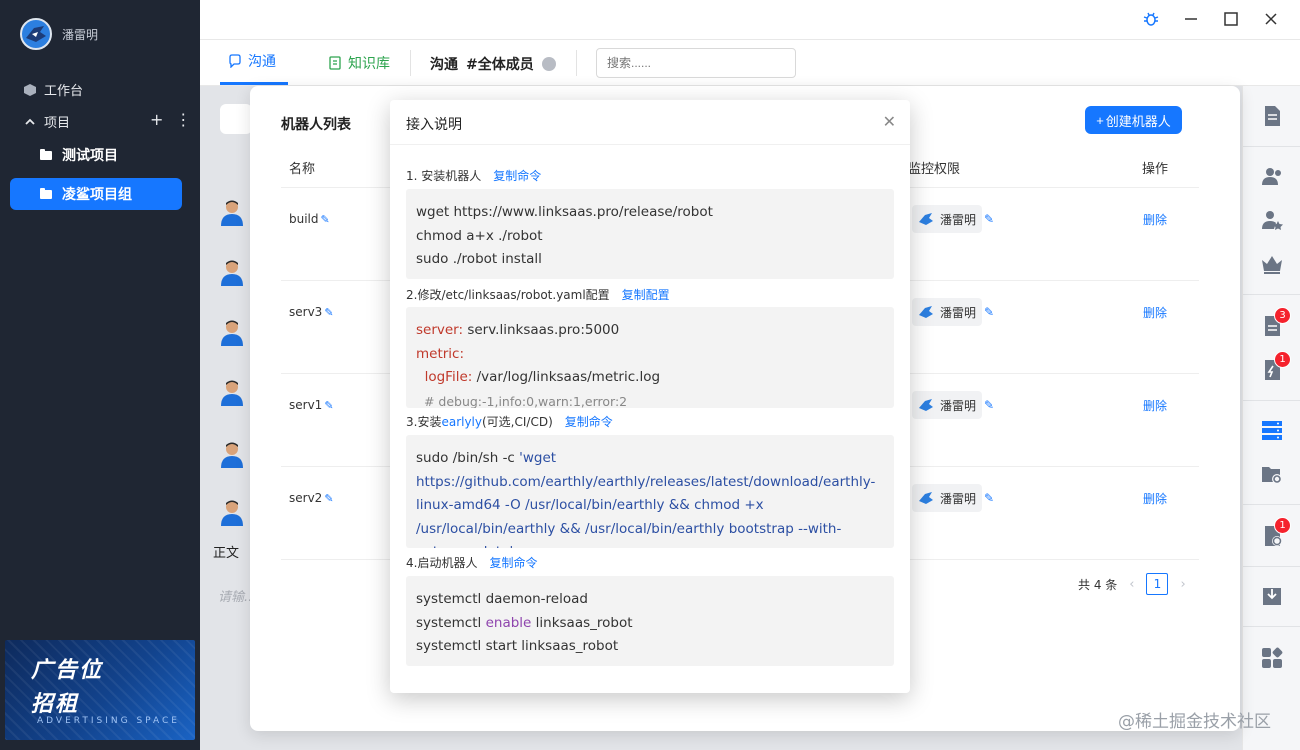  What do you see at coordinates (479, 235) in the screenshot?
I see `code-line: chmod a+x ./robot` at bounding box center [479, 235].